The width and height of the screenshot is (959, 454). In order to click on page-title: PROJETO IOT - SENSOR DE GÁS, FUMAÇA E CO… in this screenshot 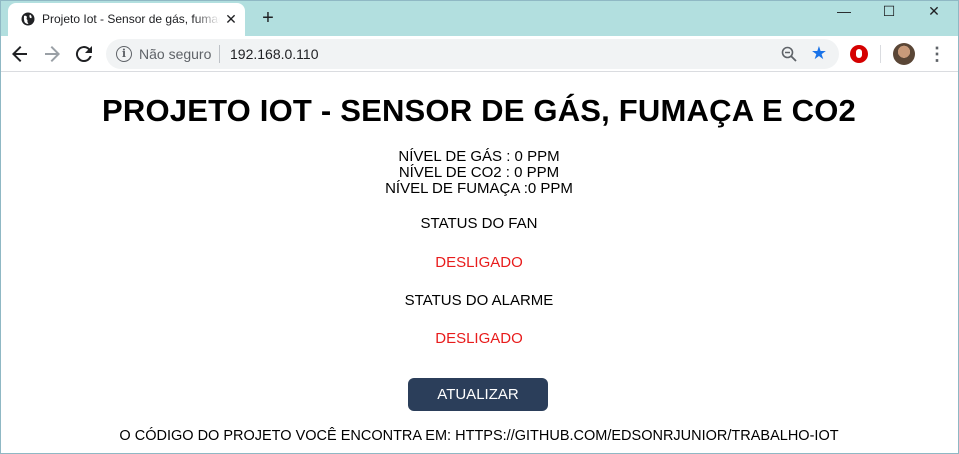, I will do `click(479, 110)`.